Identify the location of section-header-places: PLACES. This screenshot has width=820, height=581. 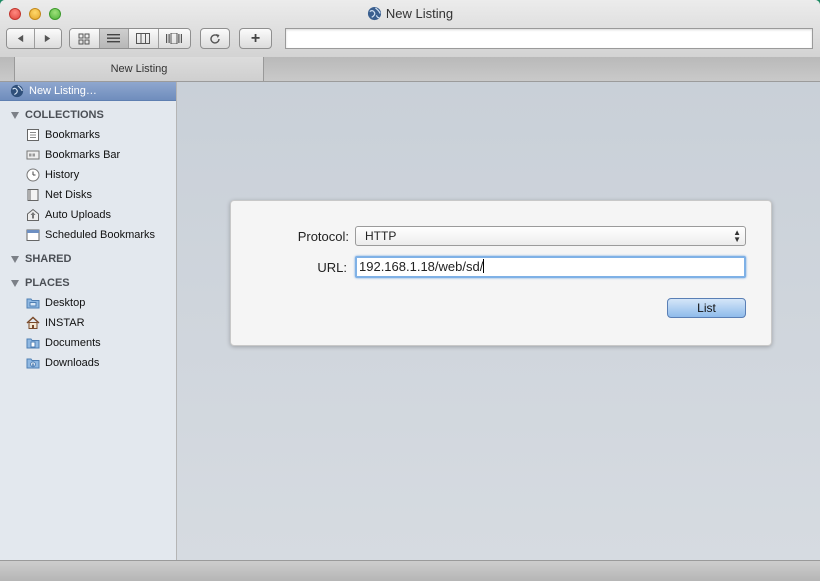
(88, 283).